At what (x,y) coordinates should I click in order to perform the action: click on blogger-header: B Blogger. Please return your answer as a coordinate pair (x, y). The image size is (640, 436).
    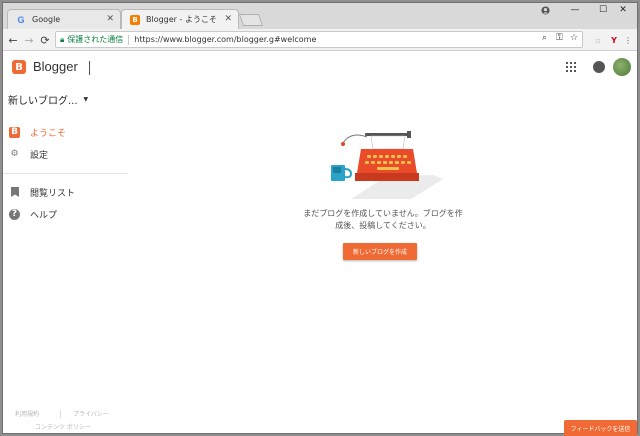
    Looking at the image, I should click on (320, 69).